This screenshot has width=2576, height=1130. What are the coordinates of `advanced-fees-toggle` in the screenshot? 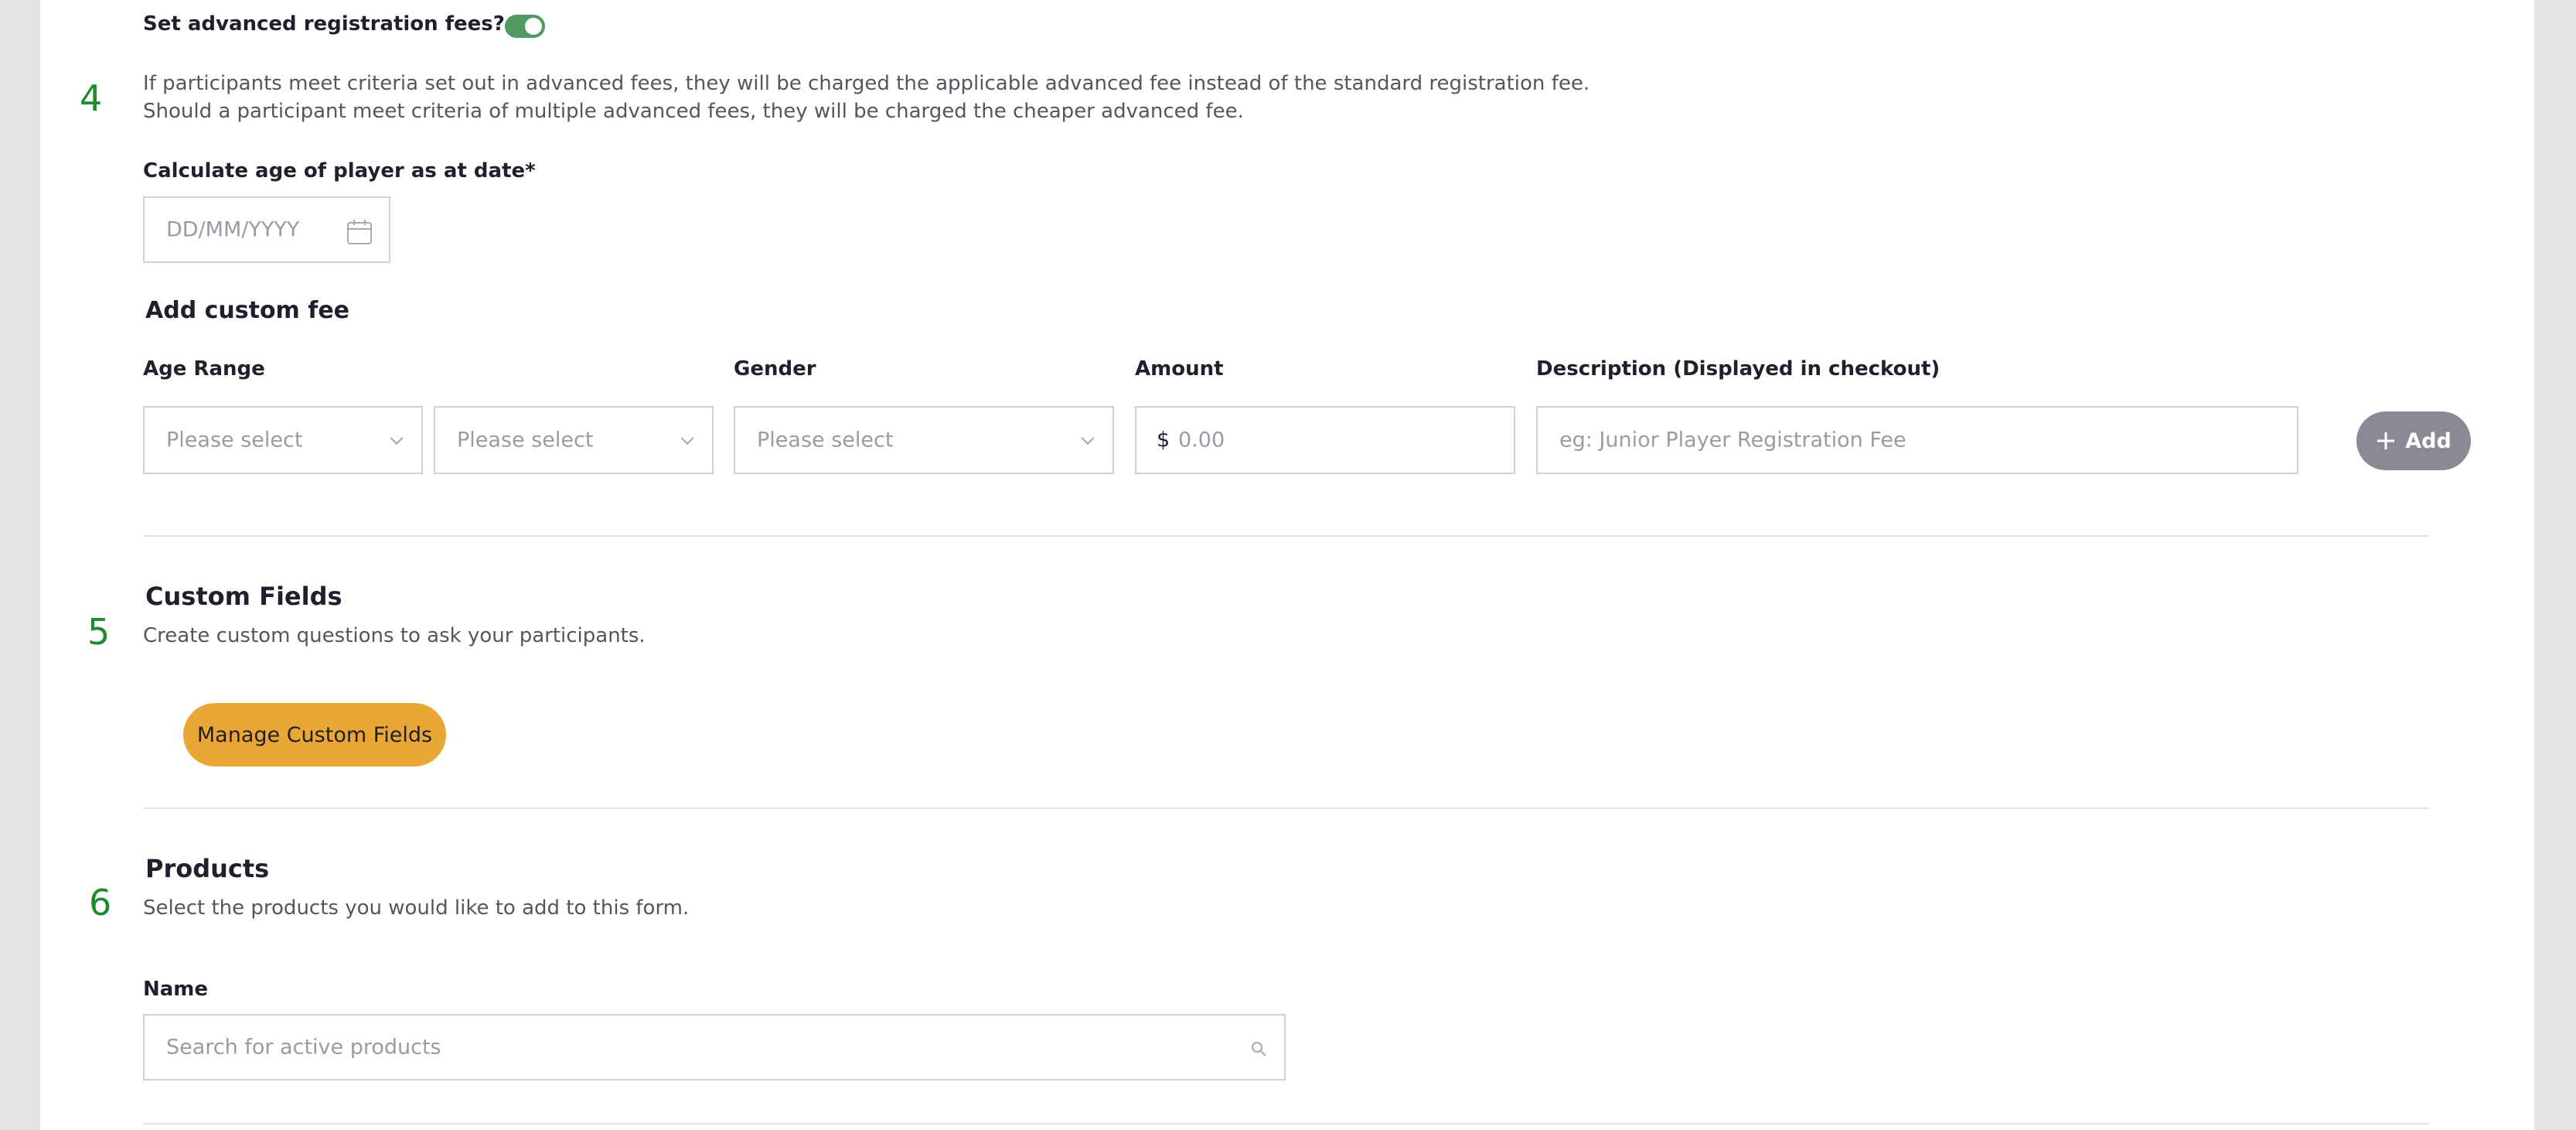 It's located at (525, 27).